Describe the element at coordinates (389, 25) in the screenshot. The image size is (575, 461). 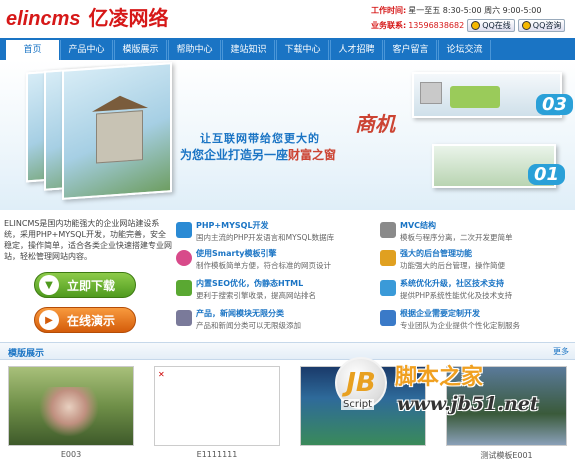
I see `service-label: 业务联系:` at that location.